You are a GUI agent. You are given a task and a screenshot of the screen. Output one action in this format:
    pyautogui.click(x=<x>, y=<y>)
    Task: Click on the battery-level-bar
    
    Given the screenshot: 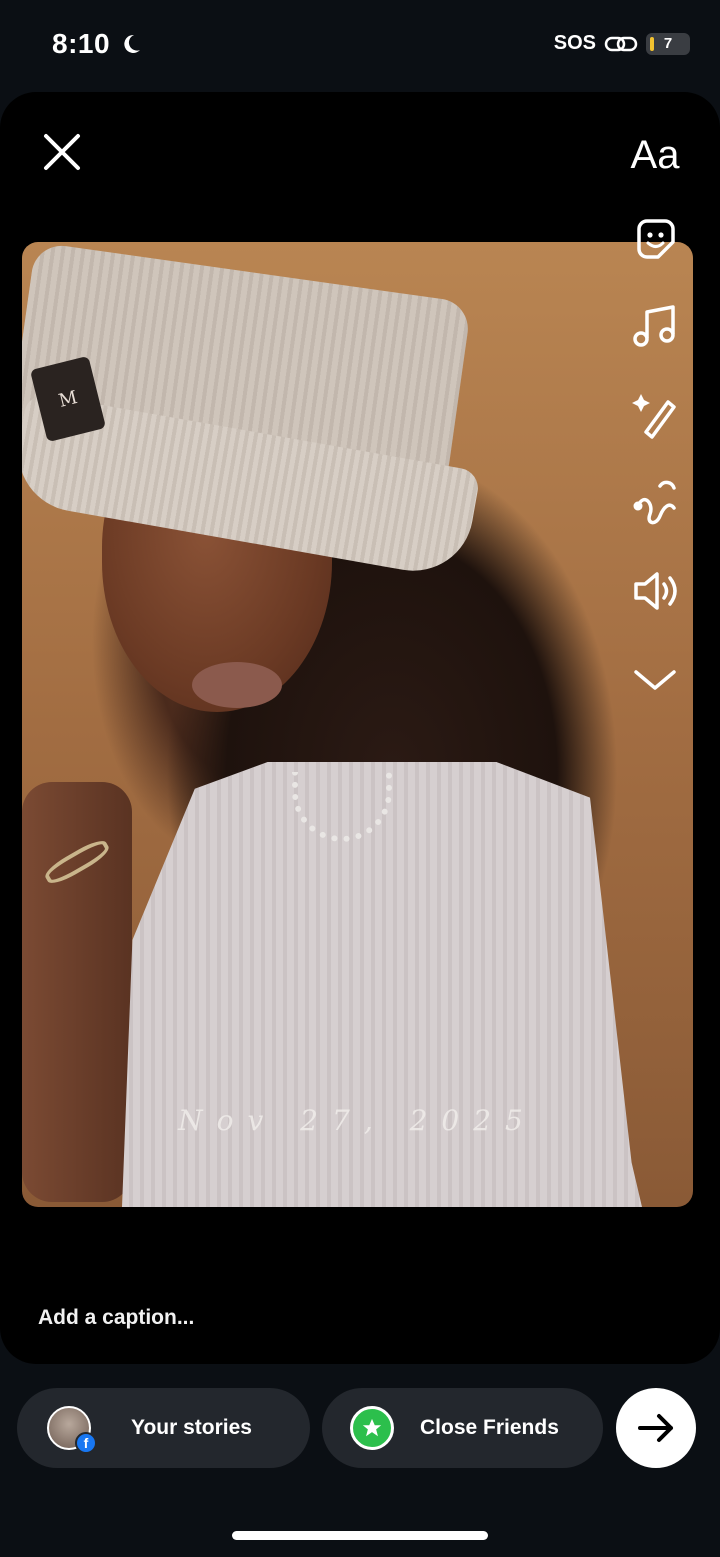 What is the action you would take?
    pyautogui.click(x=652, y=43)
    